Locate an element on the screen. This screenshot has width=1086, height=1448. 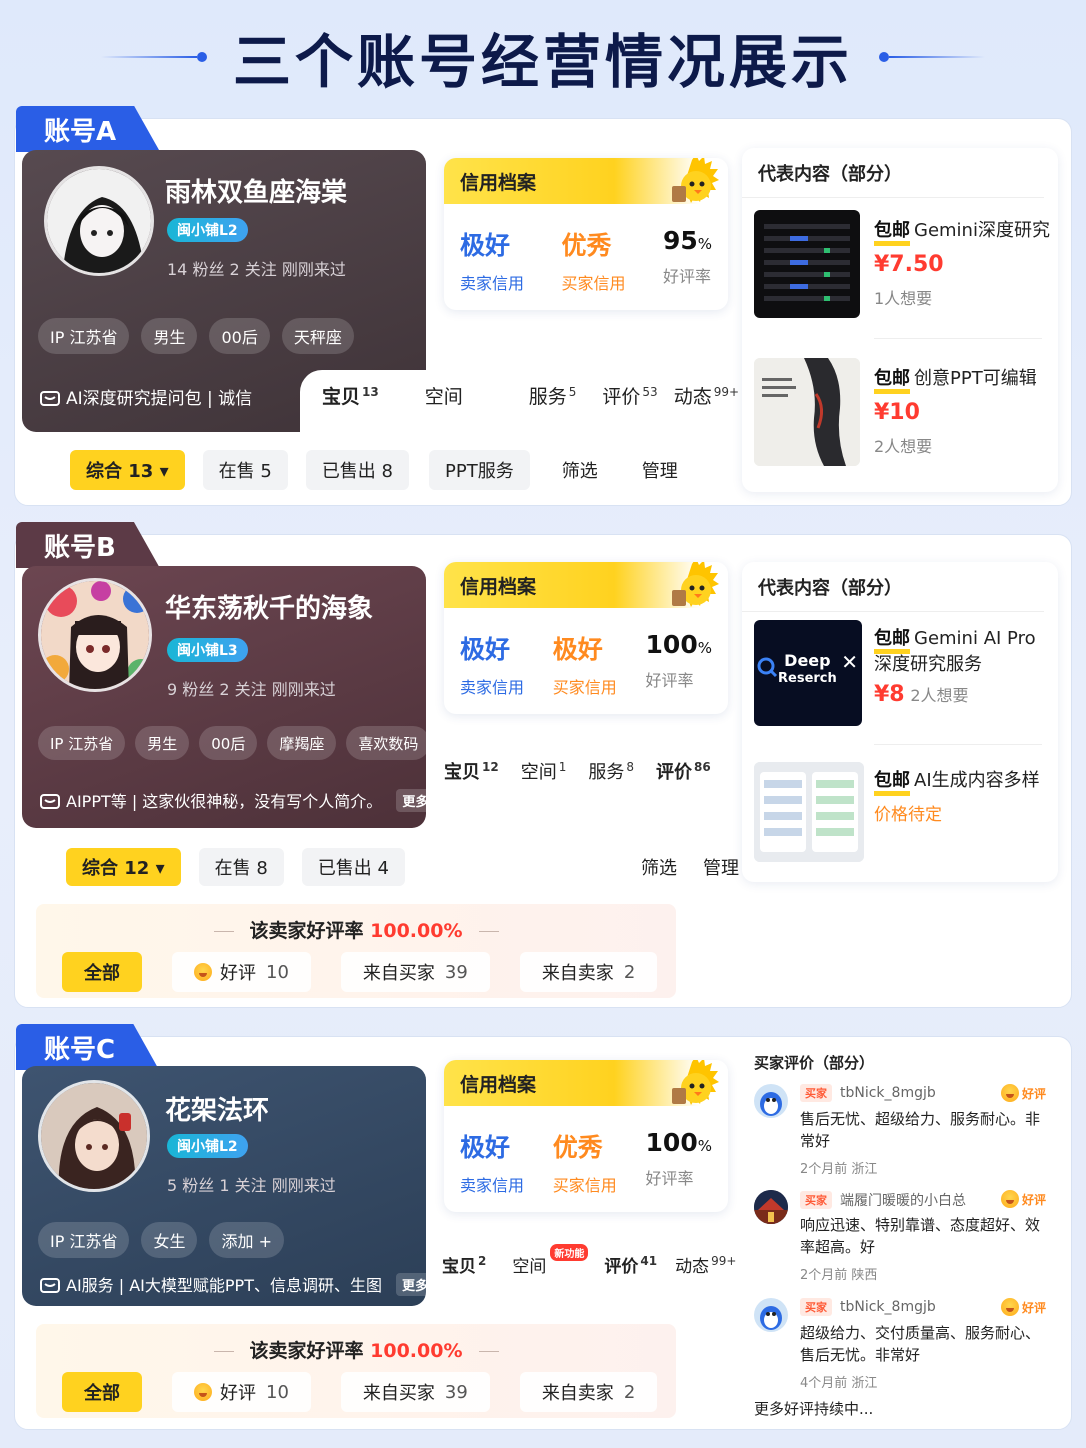
title-decor-right is located at coordinates (932, 57).